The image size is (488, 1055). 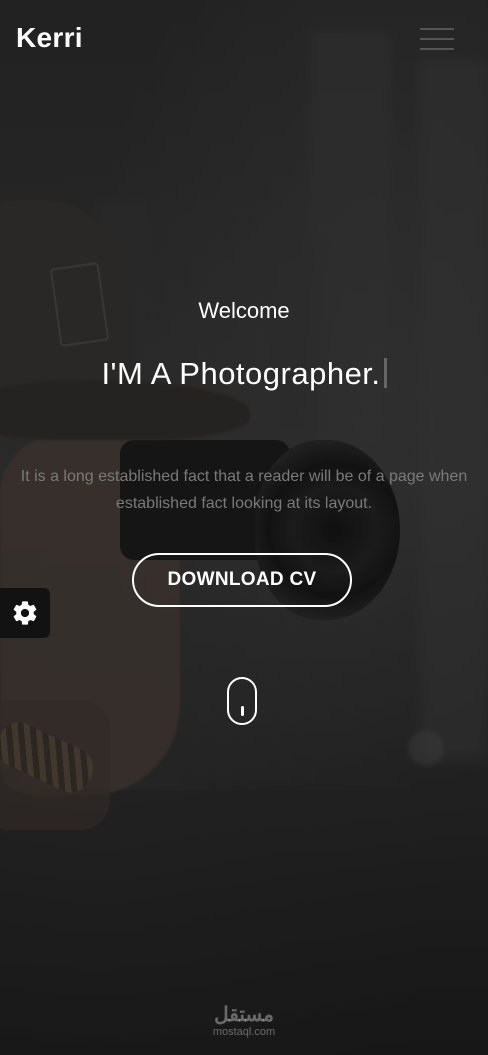 I want to click on welcome-text: Welcome, so click(x=244, y=310).